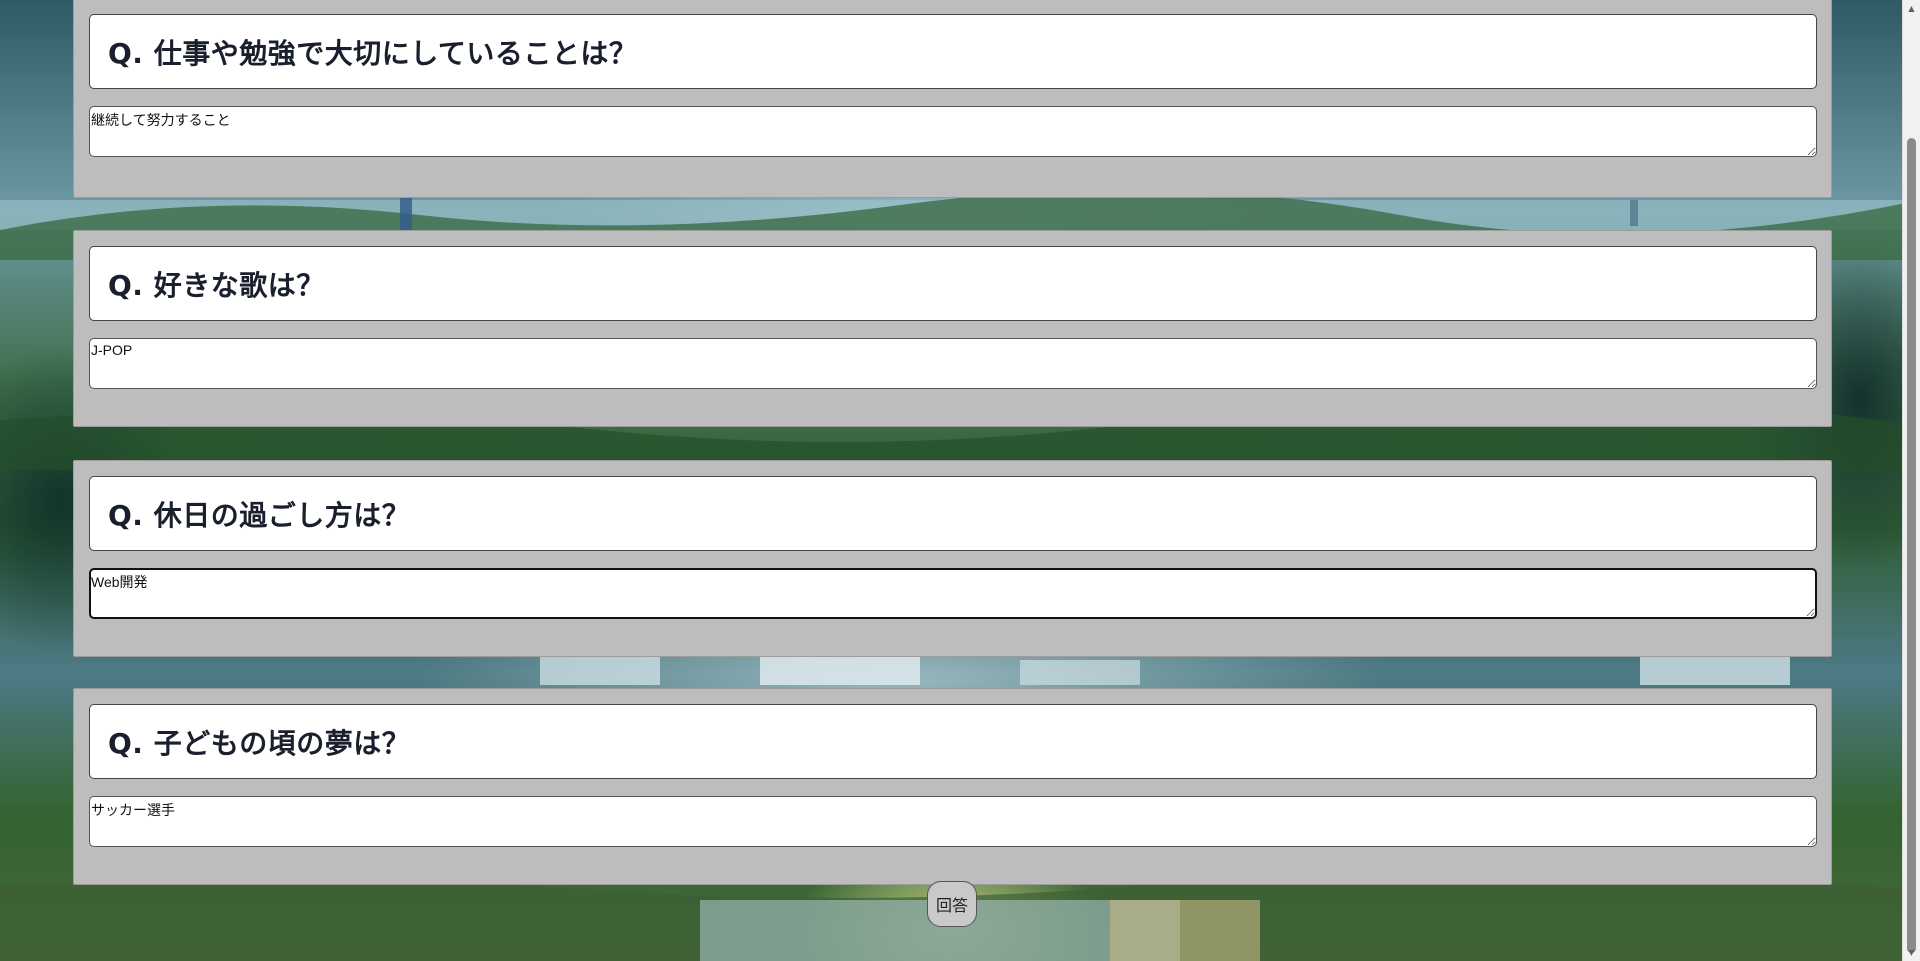  Describe the element at coordinates (953, 593) in the screenshot. I see `answer-textarea: Web開発` at that location.